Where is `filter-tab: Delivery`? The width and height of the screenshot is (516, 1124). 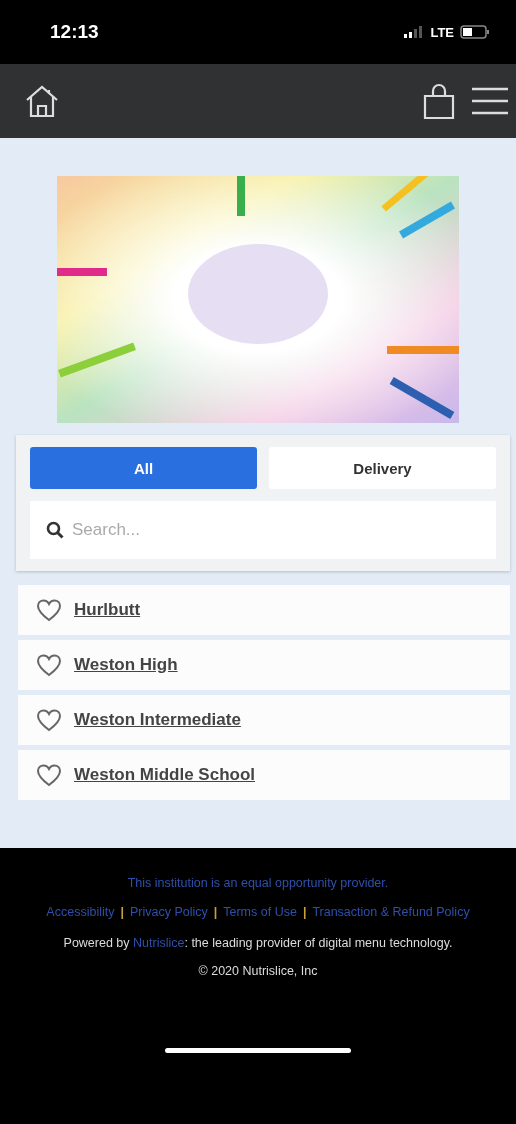
filter-tab: Delivery is located at coordinates (382, 468).